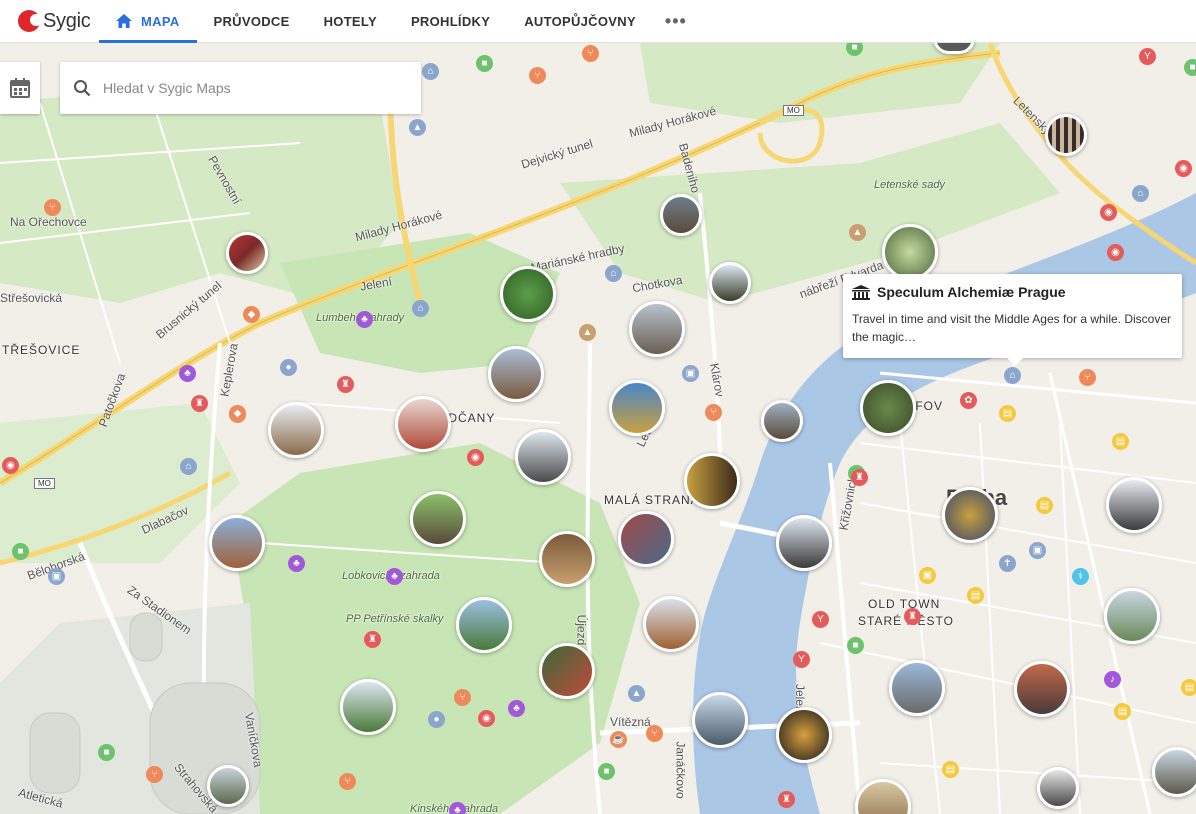 This screenshot has height=814, width=1196. I want to click on sight-pin-icon: ◆, so click(251, 314).